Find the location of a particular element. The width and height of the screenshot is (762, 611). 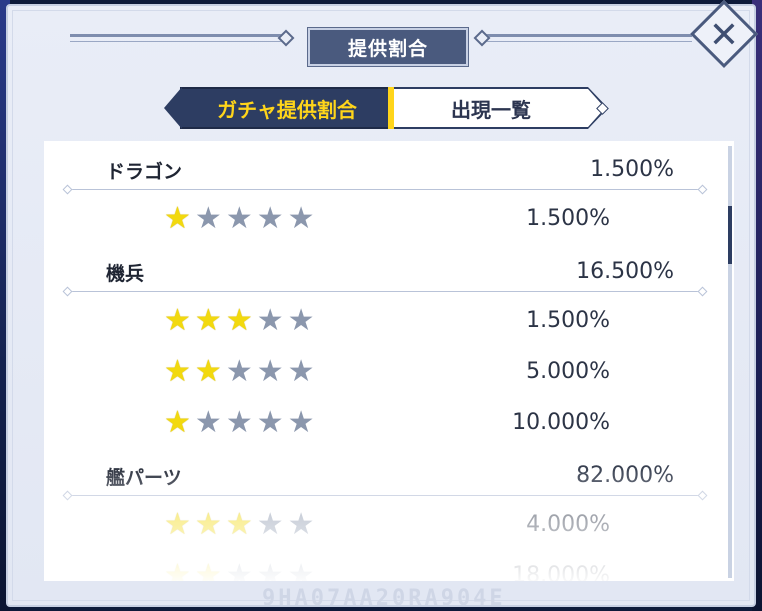

scrollbar is located at coordinates (730, 362).